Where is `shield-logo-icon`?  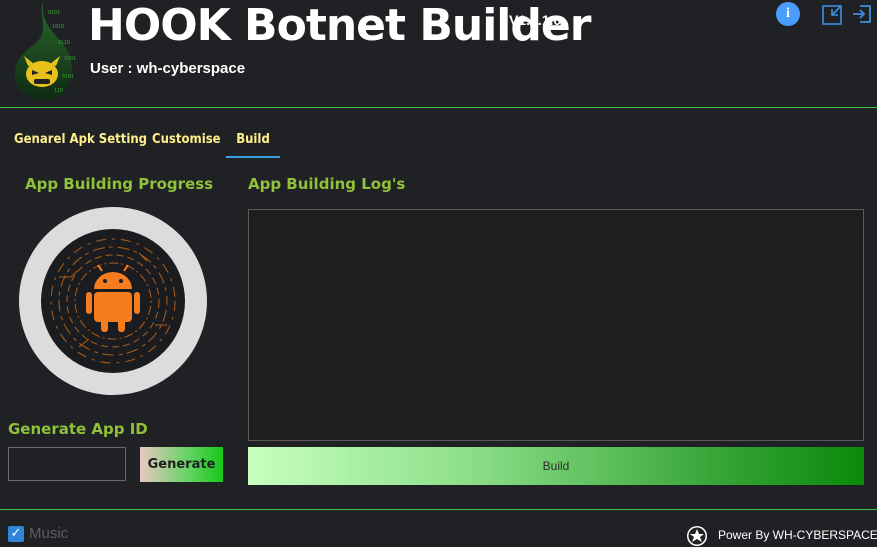
shield-logo-icon is located at coordinates (697, 536).